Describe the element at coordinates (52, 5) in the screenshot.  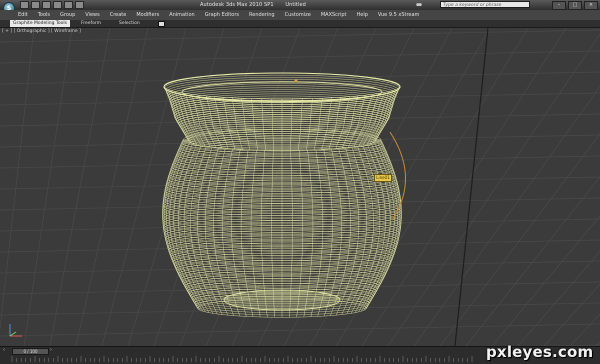
I see `quick-access-toolbar` at that location.